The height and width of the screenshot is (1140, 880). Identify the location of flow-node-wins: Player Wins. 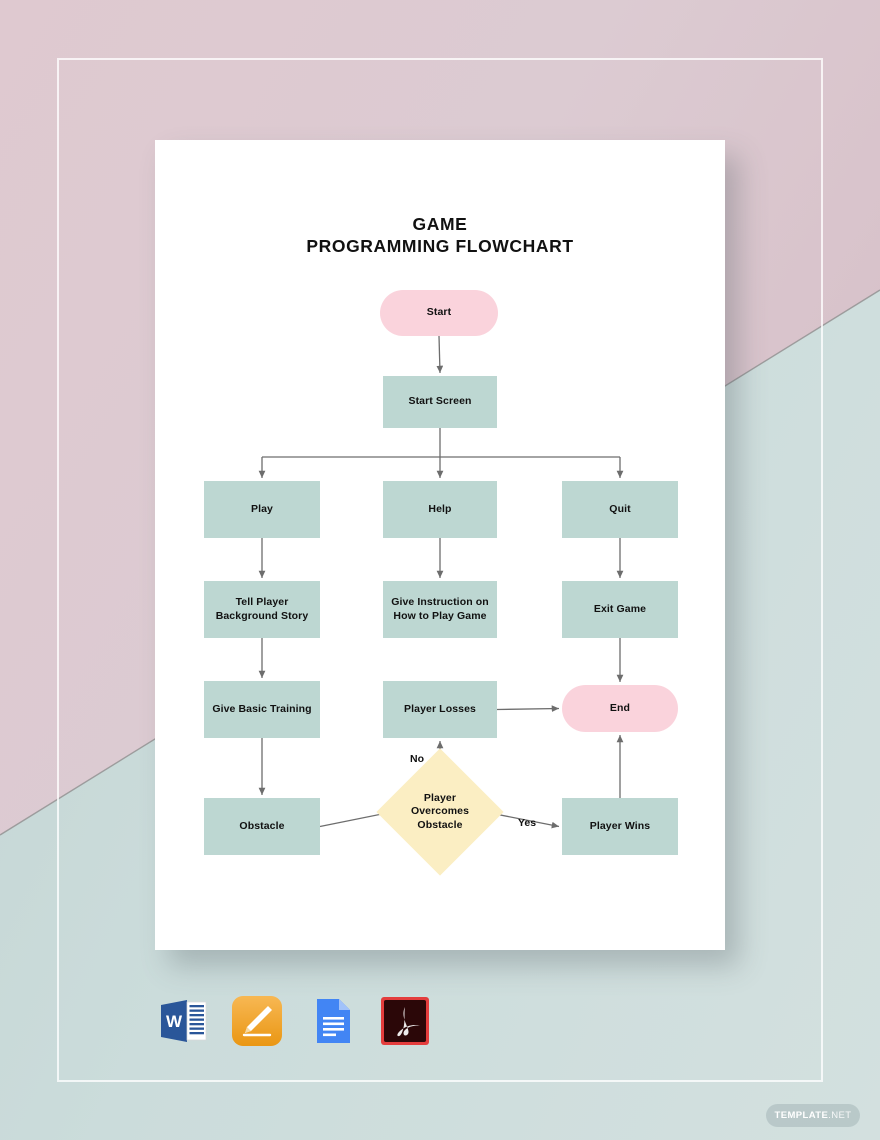
(620, 826).